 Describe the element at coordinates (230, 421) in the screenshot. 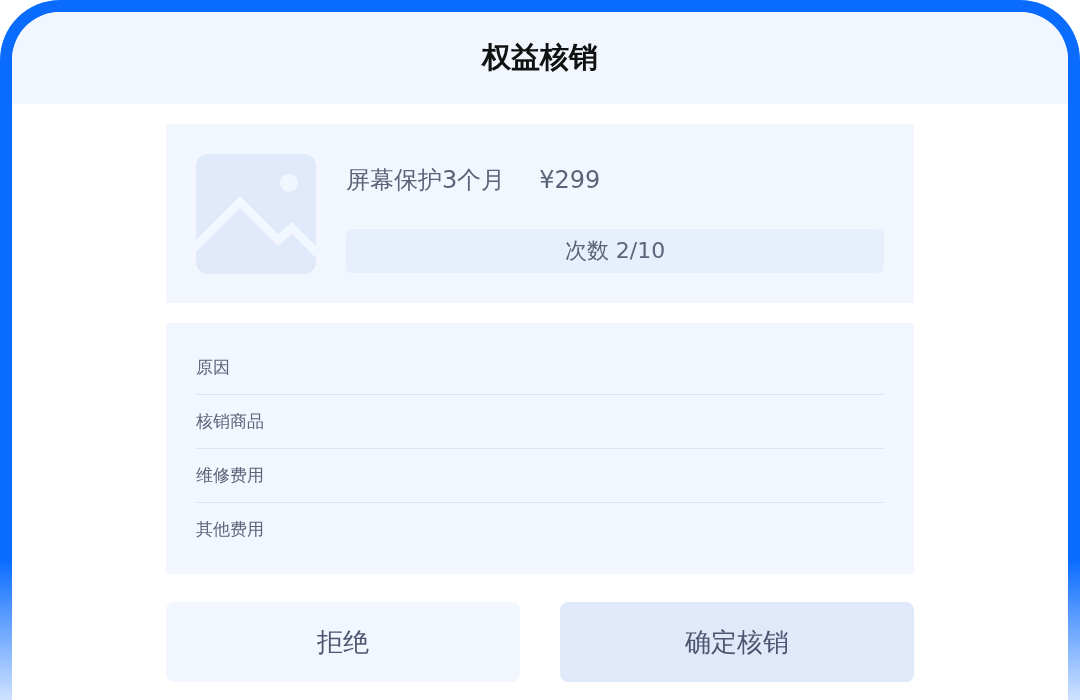

I see `field-label: 核销商品` at that location.